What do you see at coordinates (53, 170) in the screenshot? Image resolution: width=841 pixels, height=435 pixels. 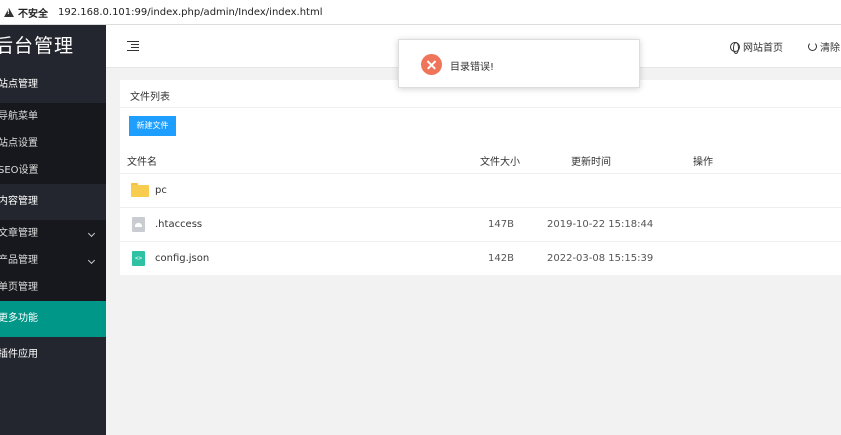 I see `sidebar-item-seo-settings: SEO设置` at bounding box center [53, 170].